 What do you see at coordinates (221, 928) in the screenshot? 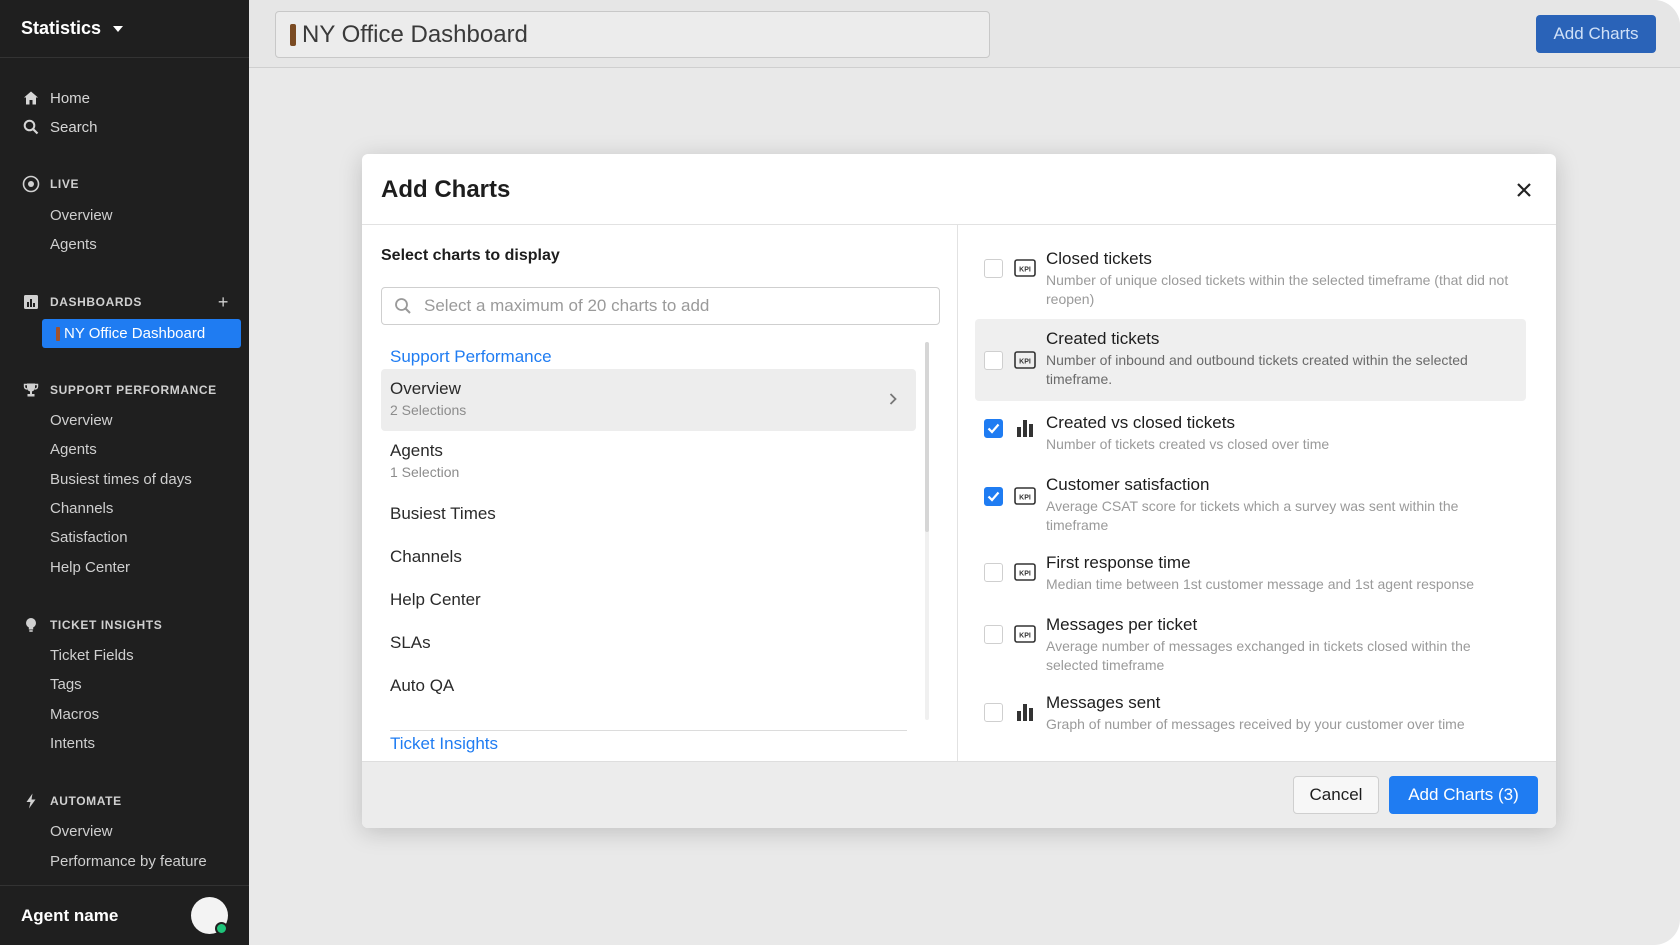
I see `online-status-icon` at bounding box center [221, 928].